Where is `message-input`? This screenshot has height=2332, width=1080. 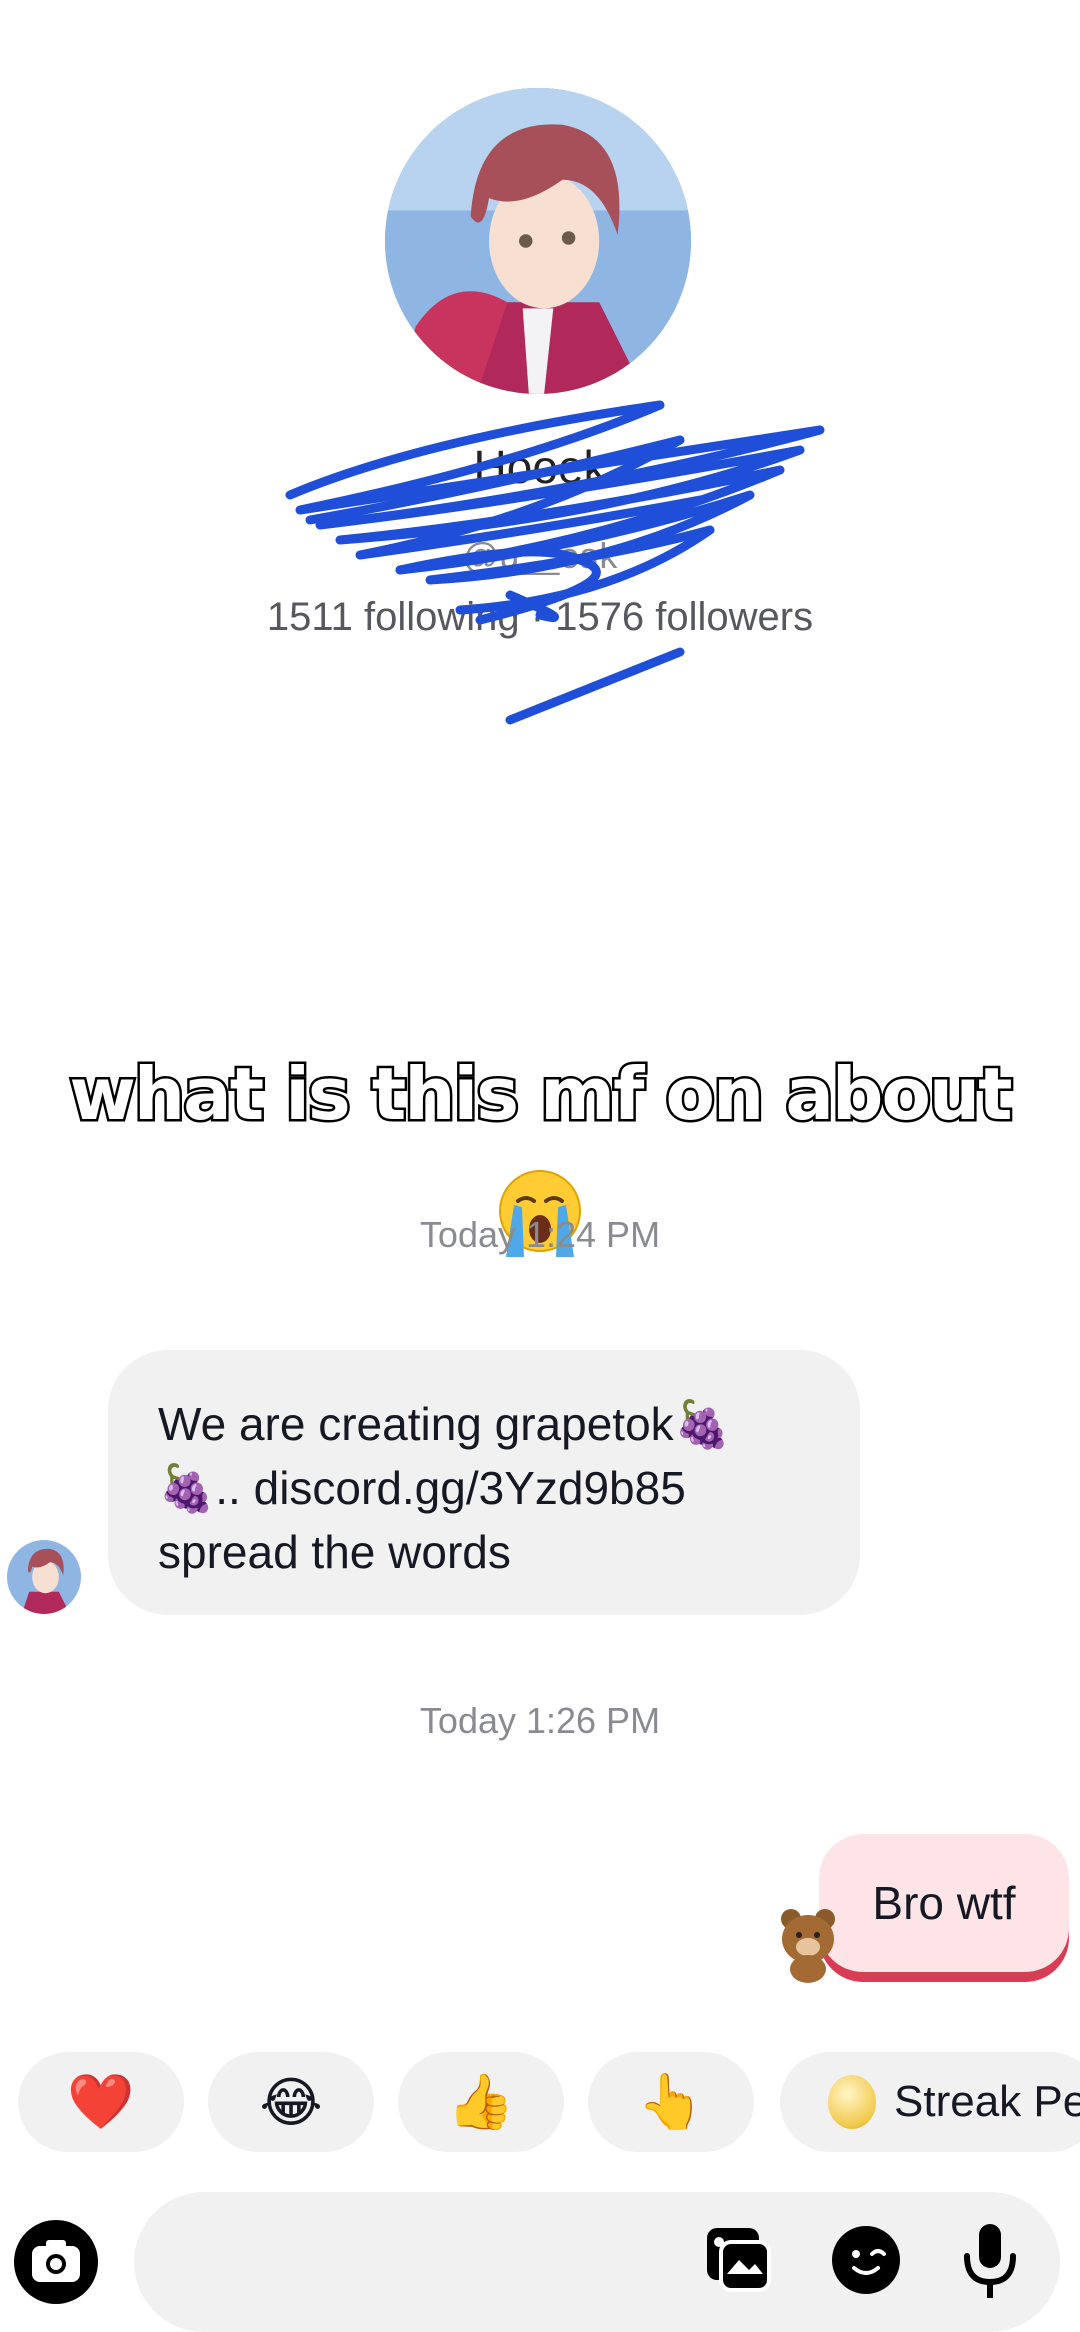 message-input is located at coordinates (597, 2262).